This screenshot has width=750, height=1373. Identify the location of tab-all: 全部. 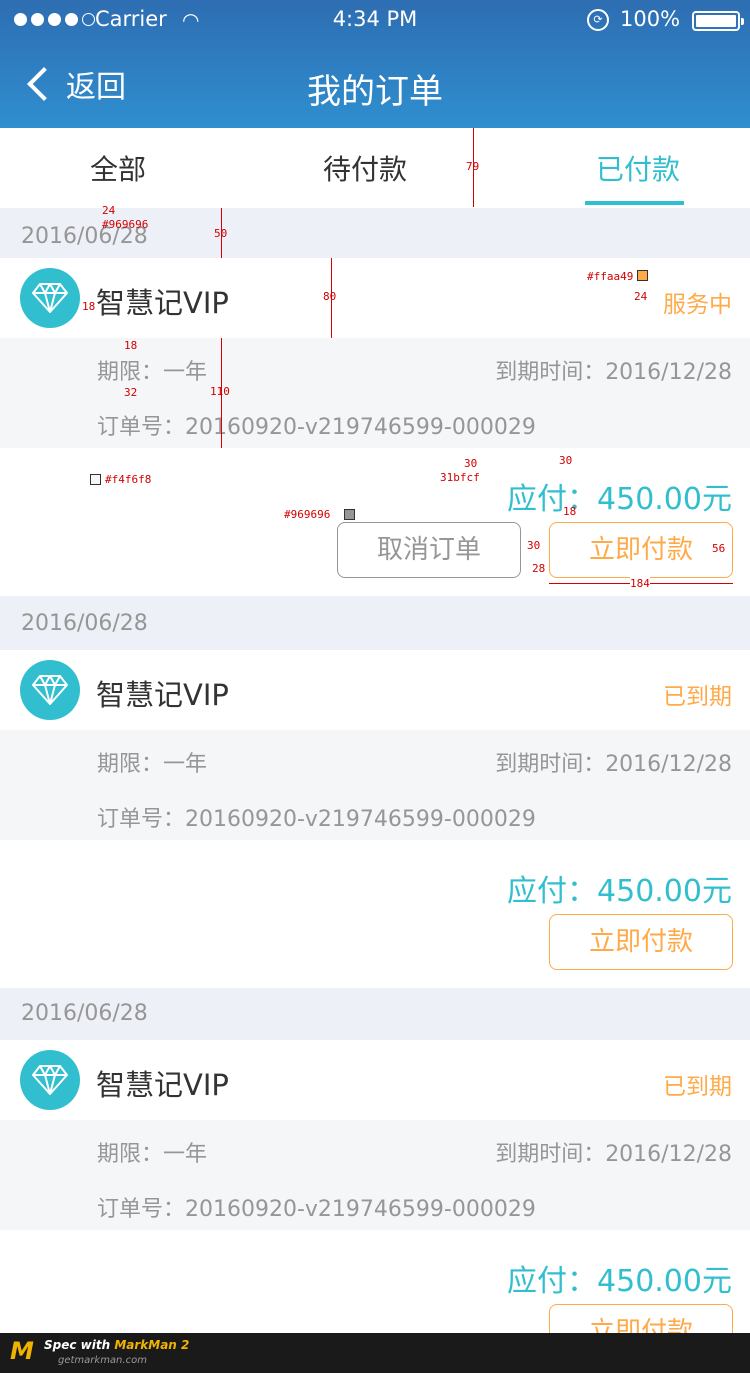
(118, 168).